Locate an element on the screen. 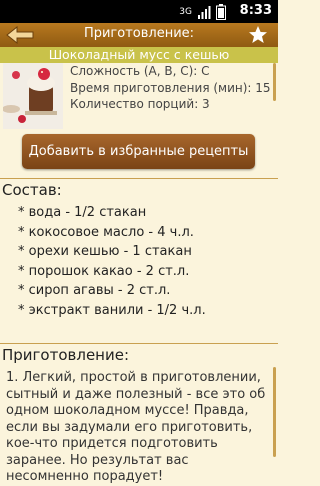 Image resolution: width=320 pixels, height=486 pixels. favorite-star-icon is located at coordinates (258, 35).